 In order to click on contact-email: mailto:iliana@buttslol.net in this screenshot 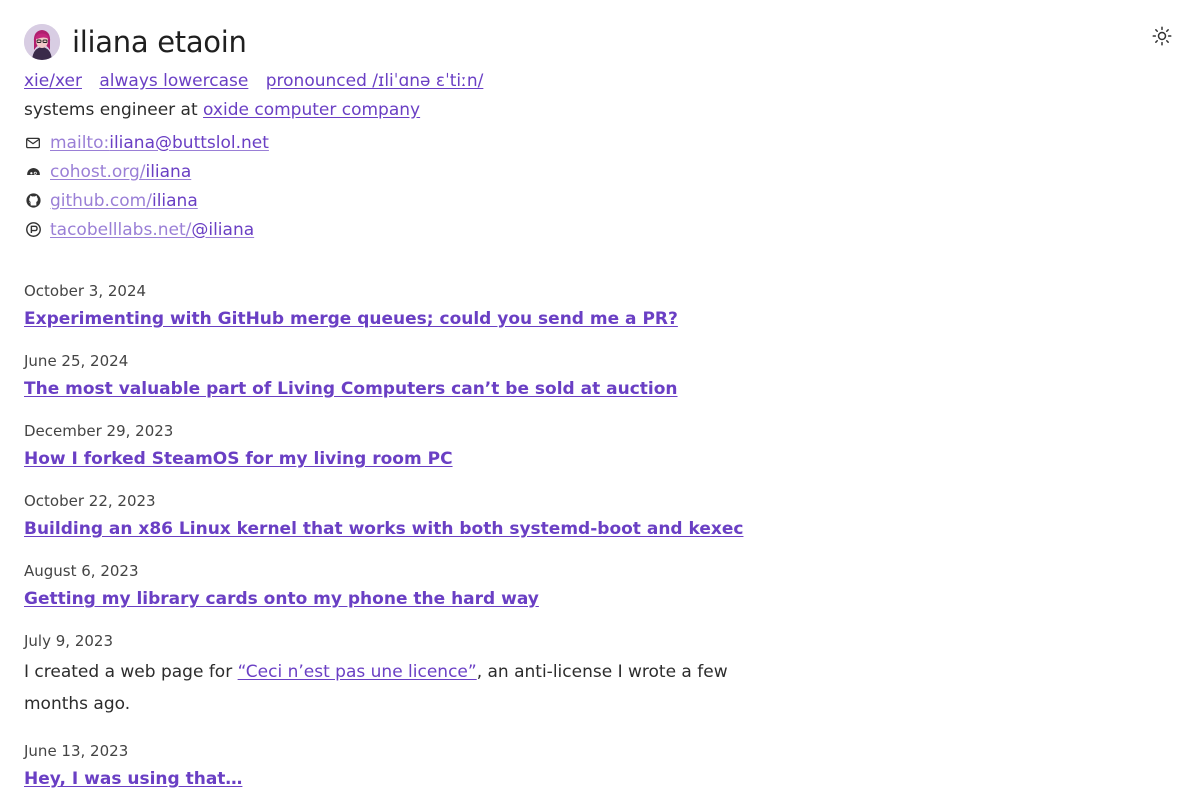, I will do `click(404, 142)`.